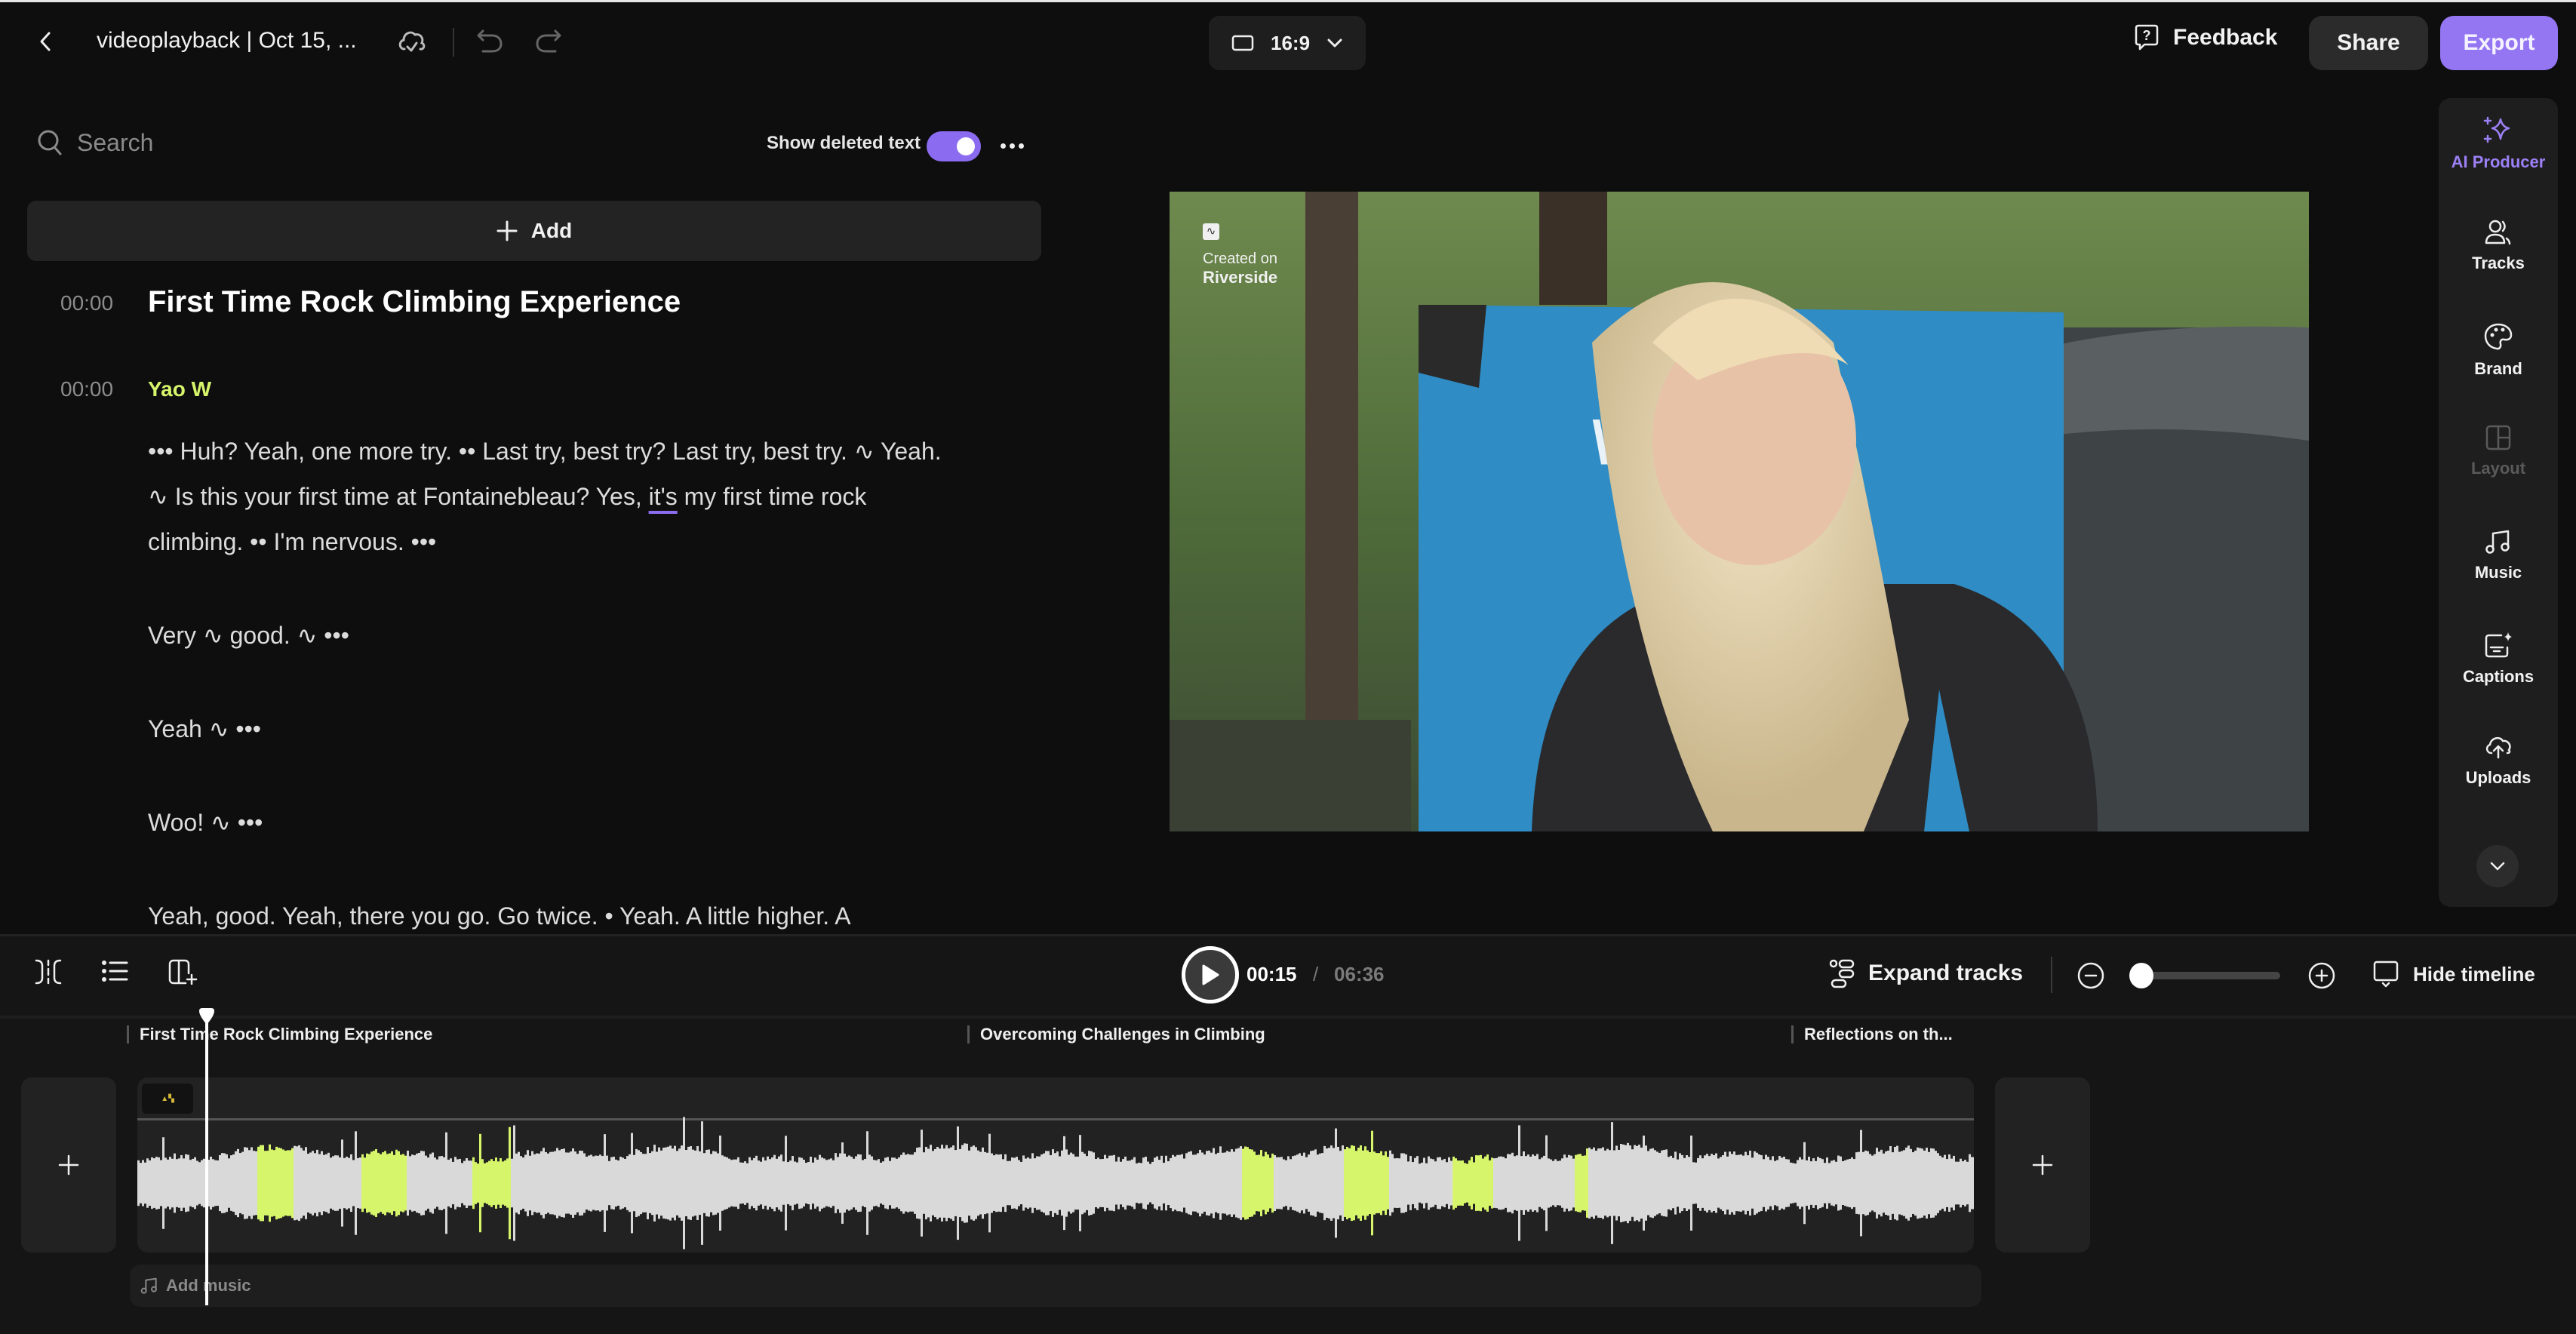 The image size is (2576, 1334). What do you see at coordinates (183, 971) in the screenshot?
I see `add-layout-button` at bounding box center [183, 971].